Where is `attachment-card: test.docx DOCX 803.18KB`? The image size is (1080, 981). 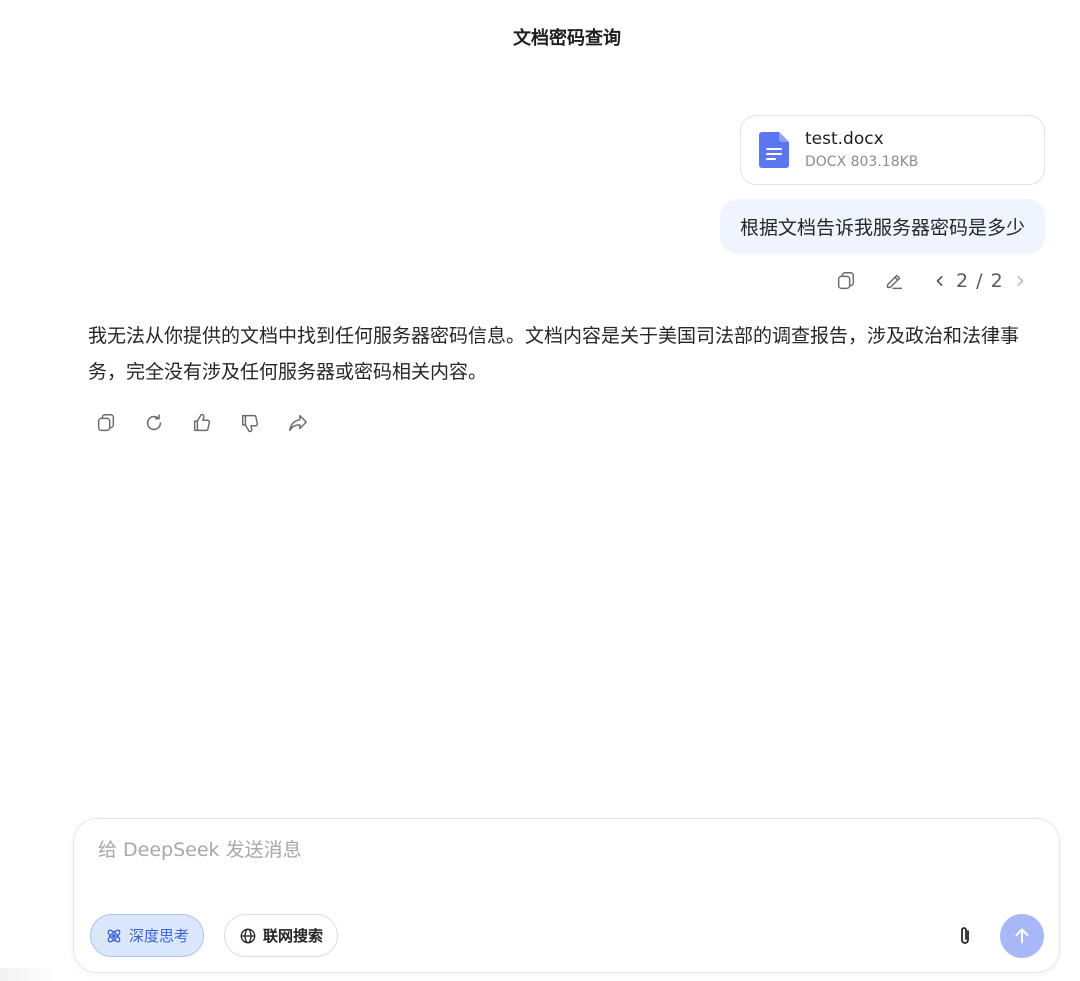
attachment-card: test.docx DOCX 803.18KB is located at coordinates (892, 150).